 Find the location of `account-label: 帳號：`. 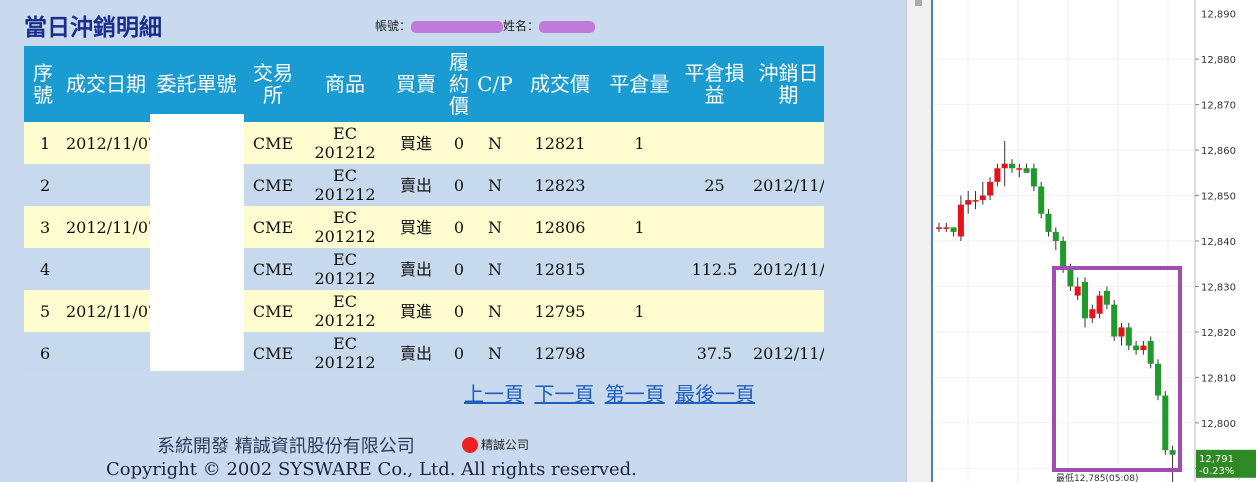

account-label: 帳號： is located at coordinates (393, 26).